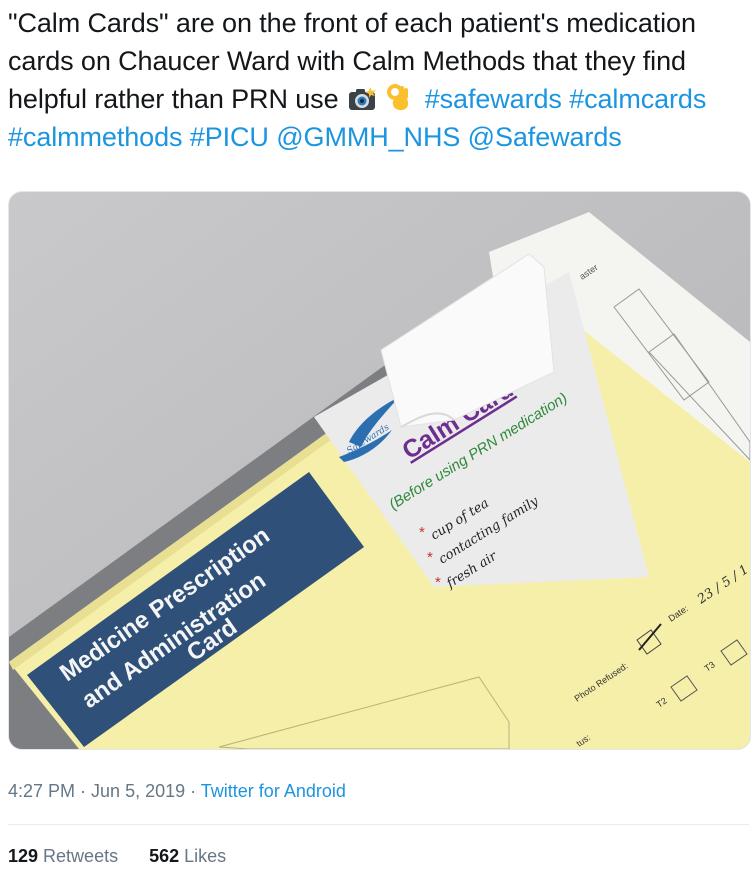  I want to click on hashtag-picu: #PICU, so click(229, 137).